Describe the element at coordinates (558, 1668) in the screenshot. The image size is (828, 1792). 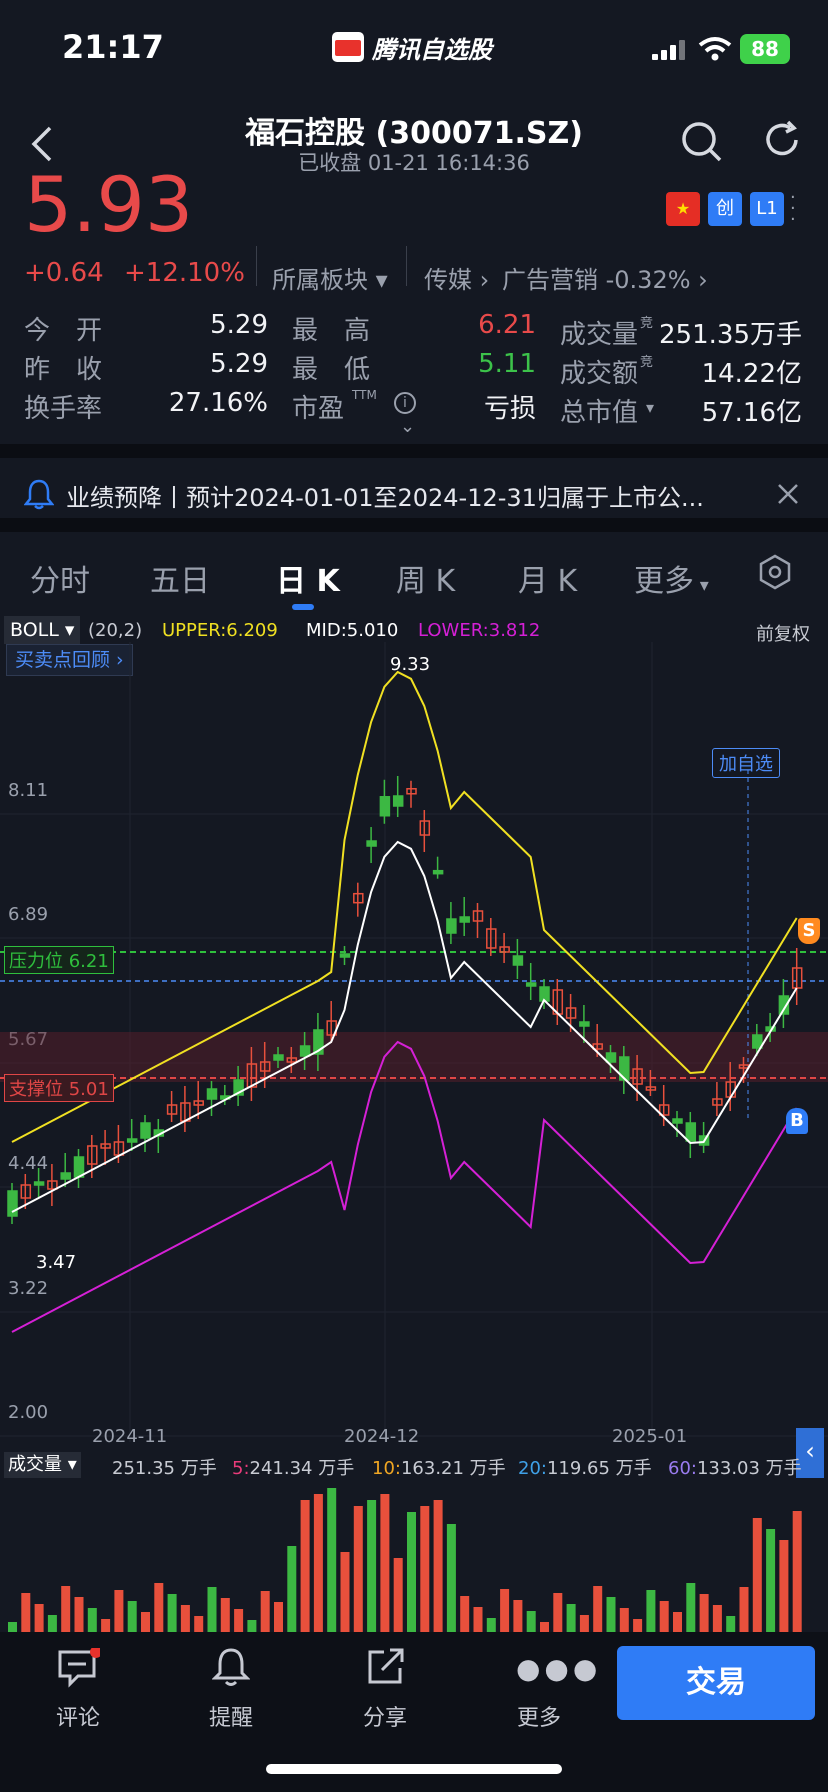
I see `more-icon: ●●●` at that location.